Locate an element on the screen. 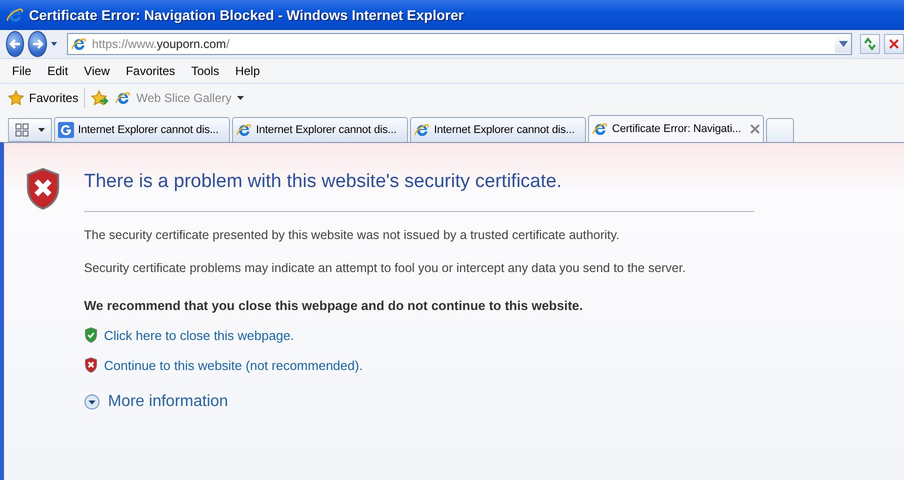 The height and width of the screenshot is (480, 904). back-button is located at coordinates (15, 44).